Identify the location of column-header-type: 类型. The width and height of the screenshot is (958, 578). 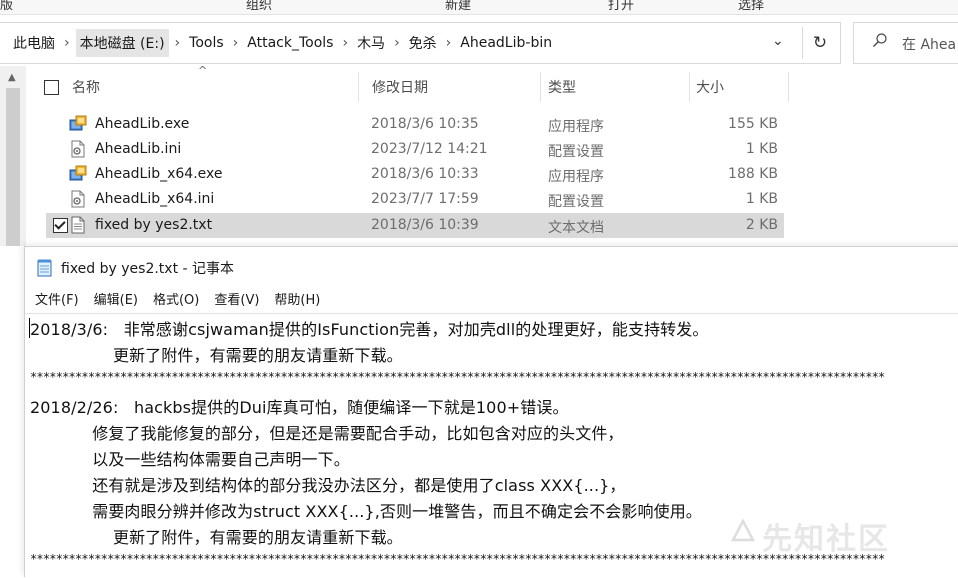
(562, 87).